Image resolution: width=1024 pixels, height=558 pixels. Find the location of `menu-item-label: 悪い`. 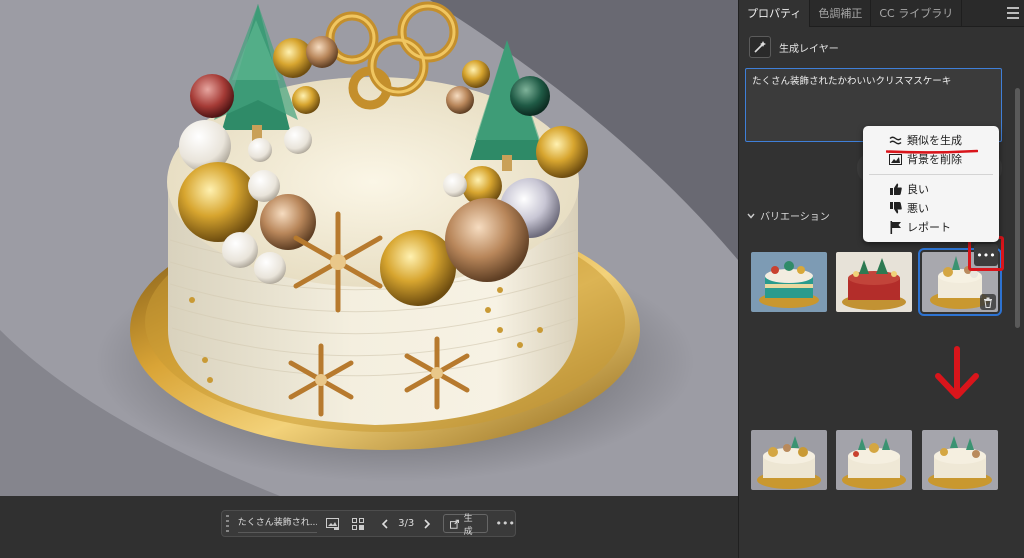

menu-item-label: 悪い is located at coordinates (918, 208).